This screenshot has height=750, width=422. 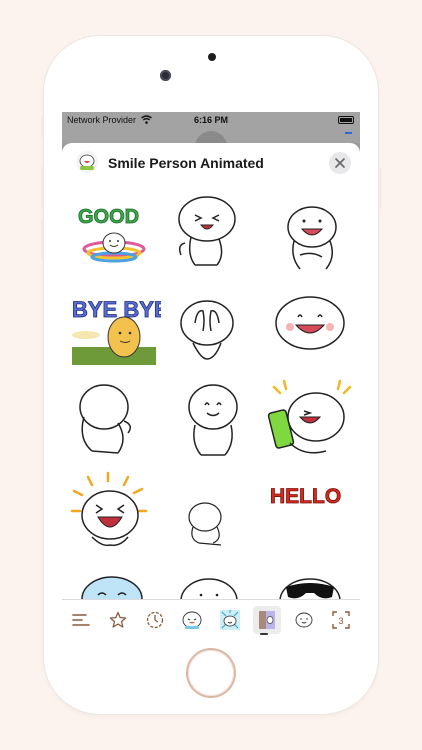 I want to click on standing-smile-sticker, so click(x=210, y=420).